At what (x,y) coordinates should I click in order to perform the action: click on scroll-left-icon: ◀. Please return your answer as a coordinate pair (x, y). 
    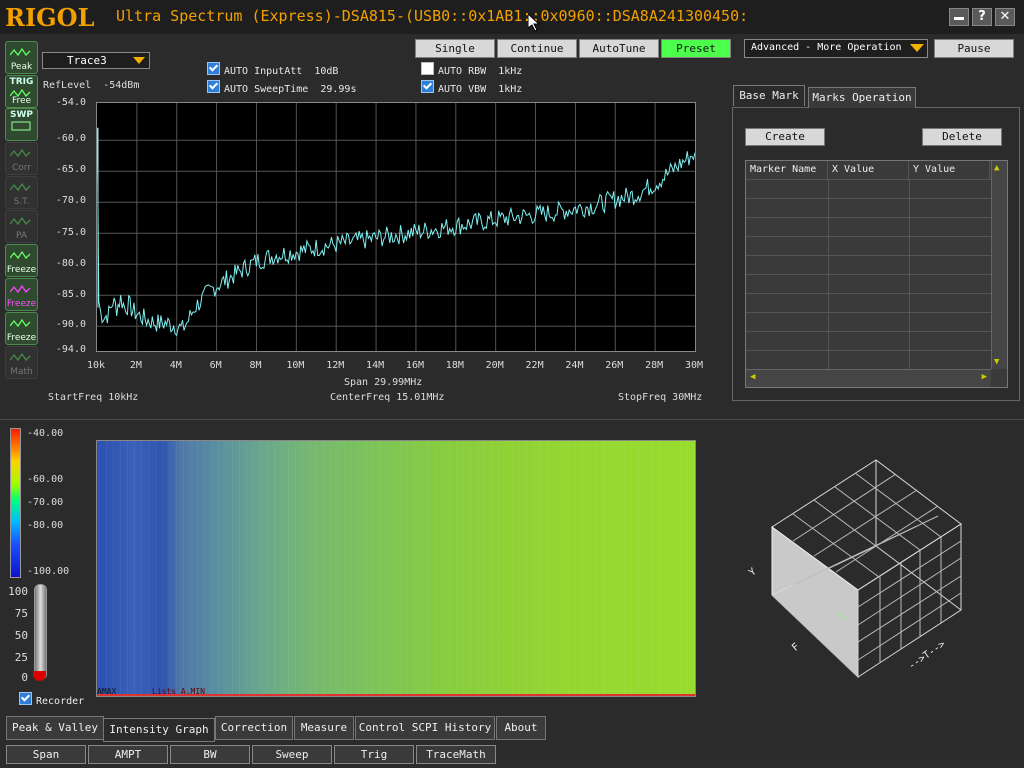
    Looking at the image, I should click on (752, 377).